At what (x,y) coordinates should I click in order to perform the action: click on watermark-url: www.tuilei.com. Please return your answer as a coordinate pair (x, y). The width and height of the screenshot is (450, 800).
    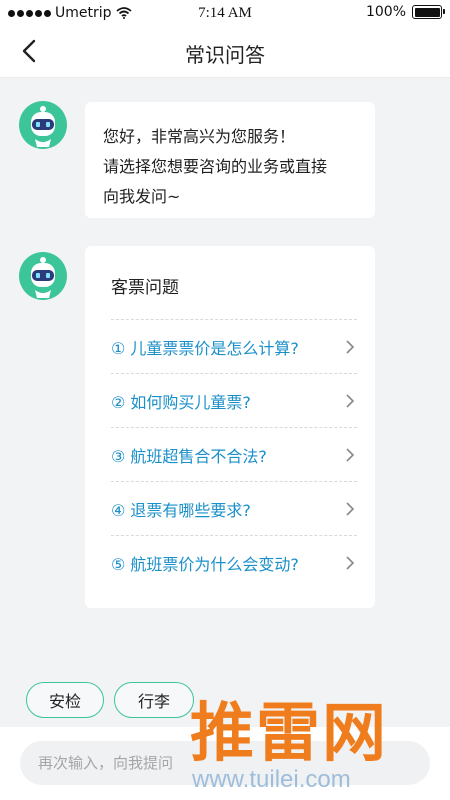
    Looking at the image, I should click on (271, 779).